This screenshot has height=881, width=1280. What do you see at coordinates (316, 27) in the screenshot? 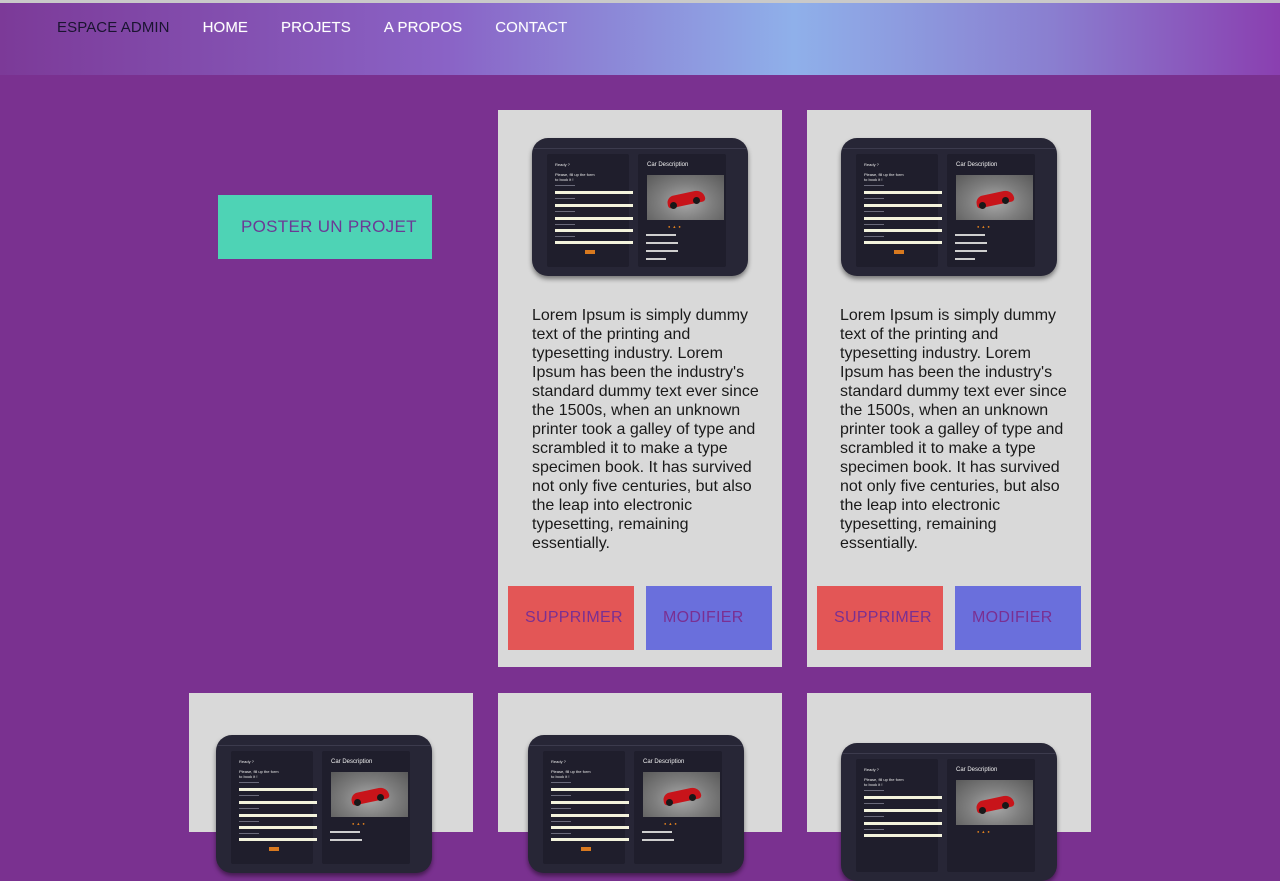
I see `nav-item-projets: PROJETS` at bounding box center [316, 27].